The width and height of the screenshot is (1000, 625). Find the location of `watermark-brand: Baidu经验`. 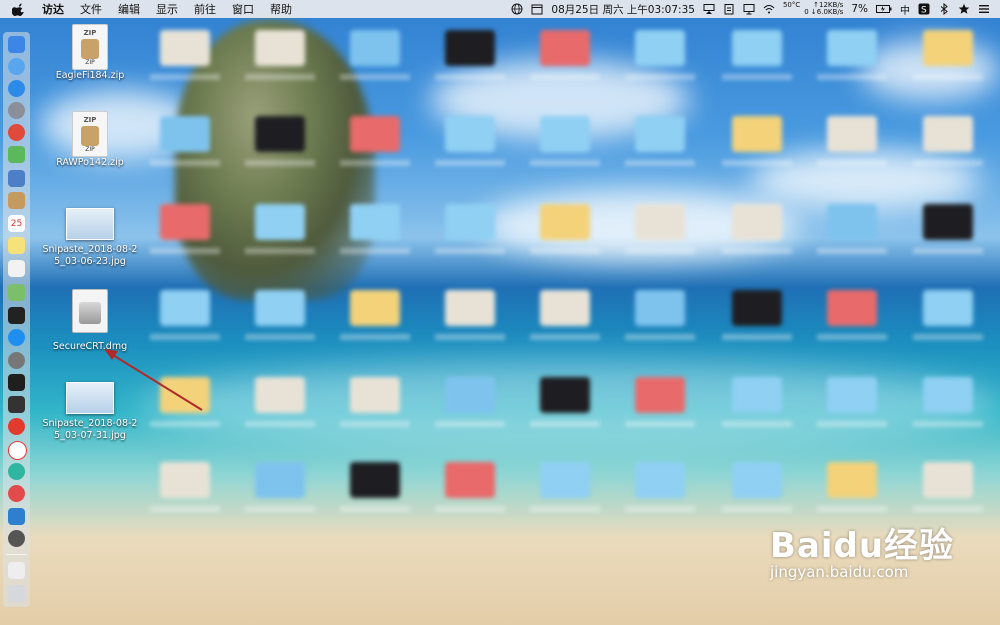

watermark-brand: Baidu经验 is located at coordinates (862, 546).